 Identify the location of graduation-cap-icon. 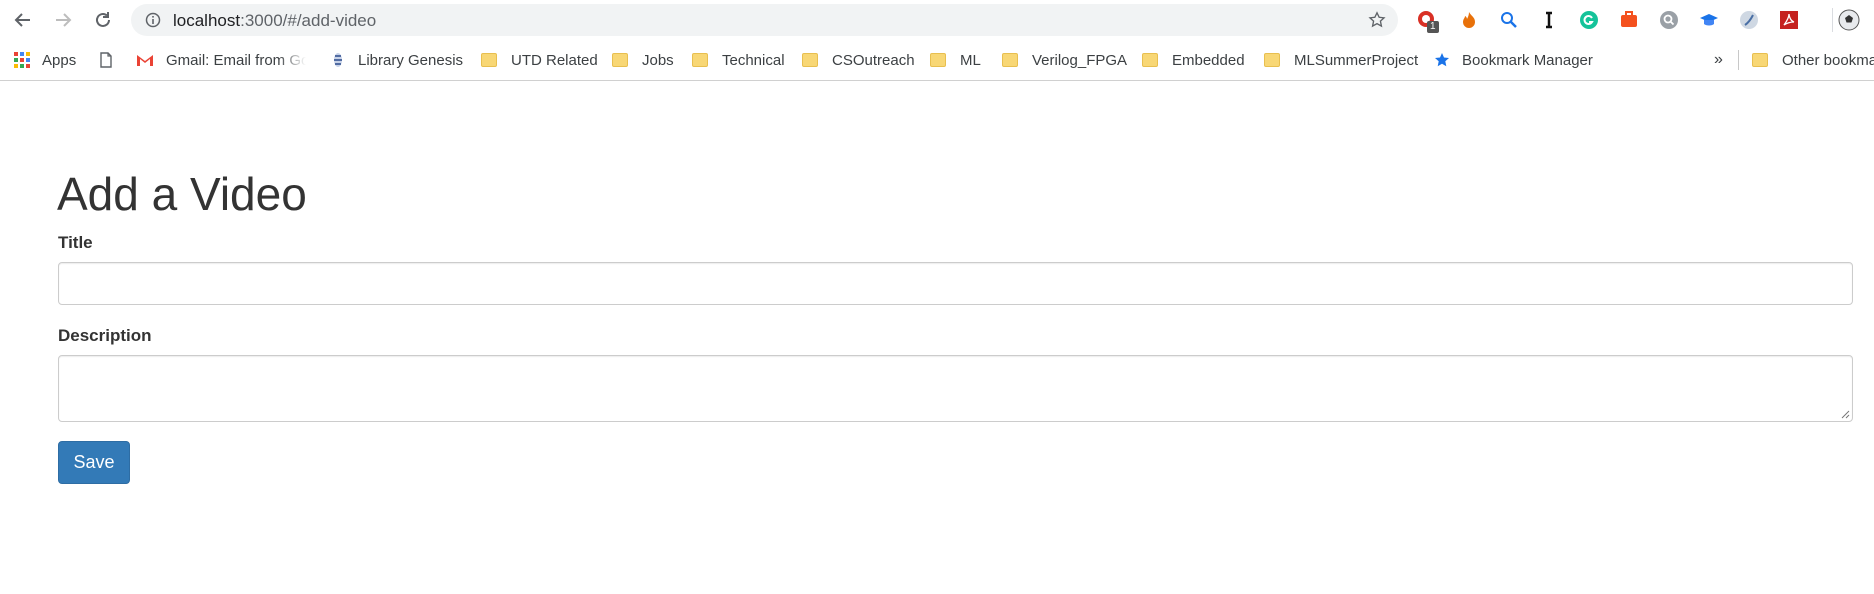
(1709, 20).